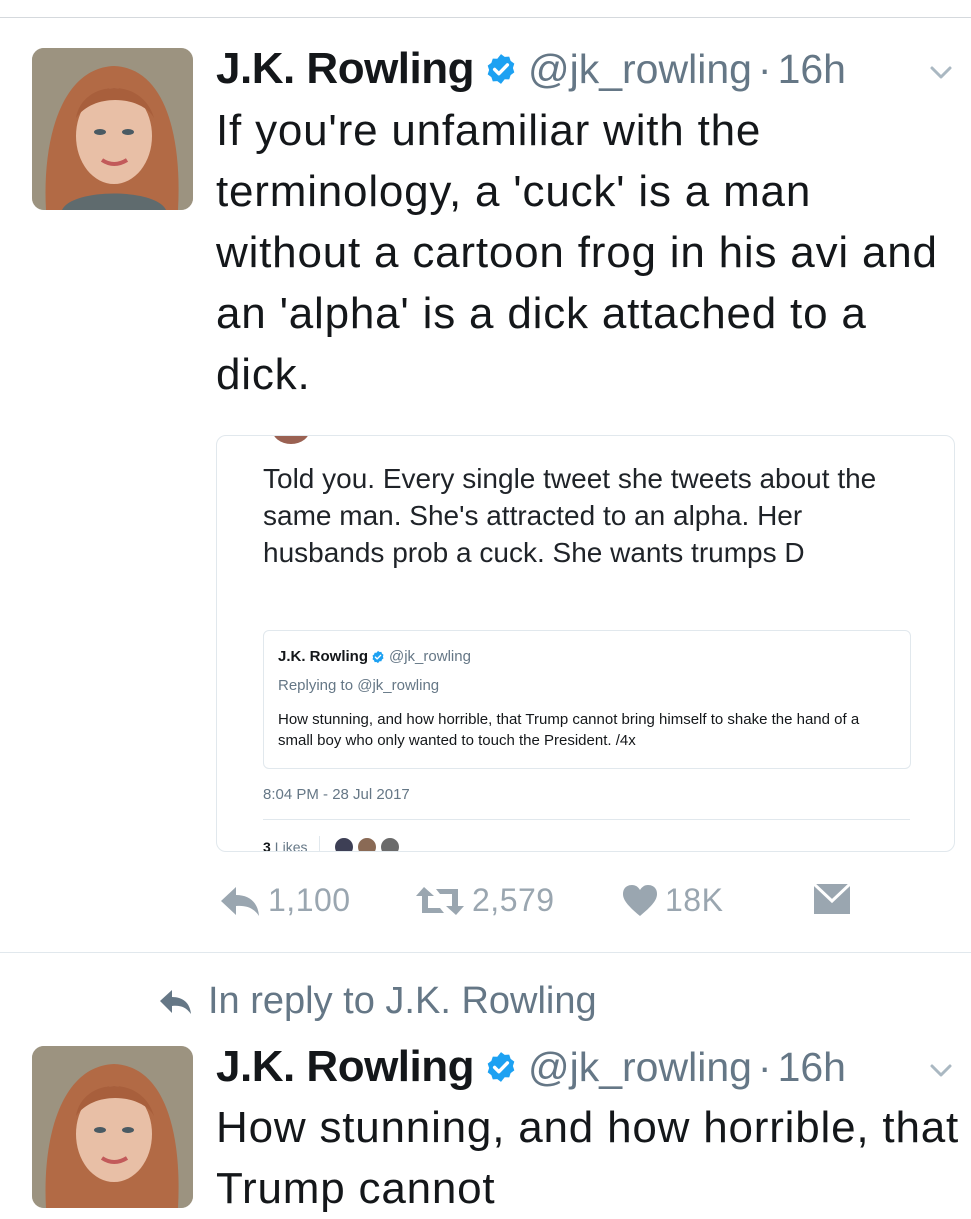 The image size is (971, 1219). I want to click on inner-author-name: J.K. Rowling, so click(323, 656).